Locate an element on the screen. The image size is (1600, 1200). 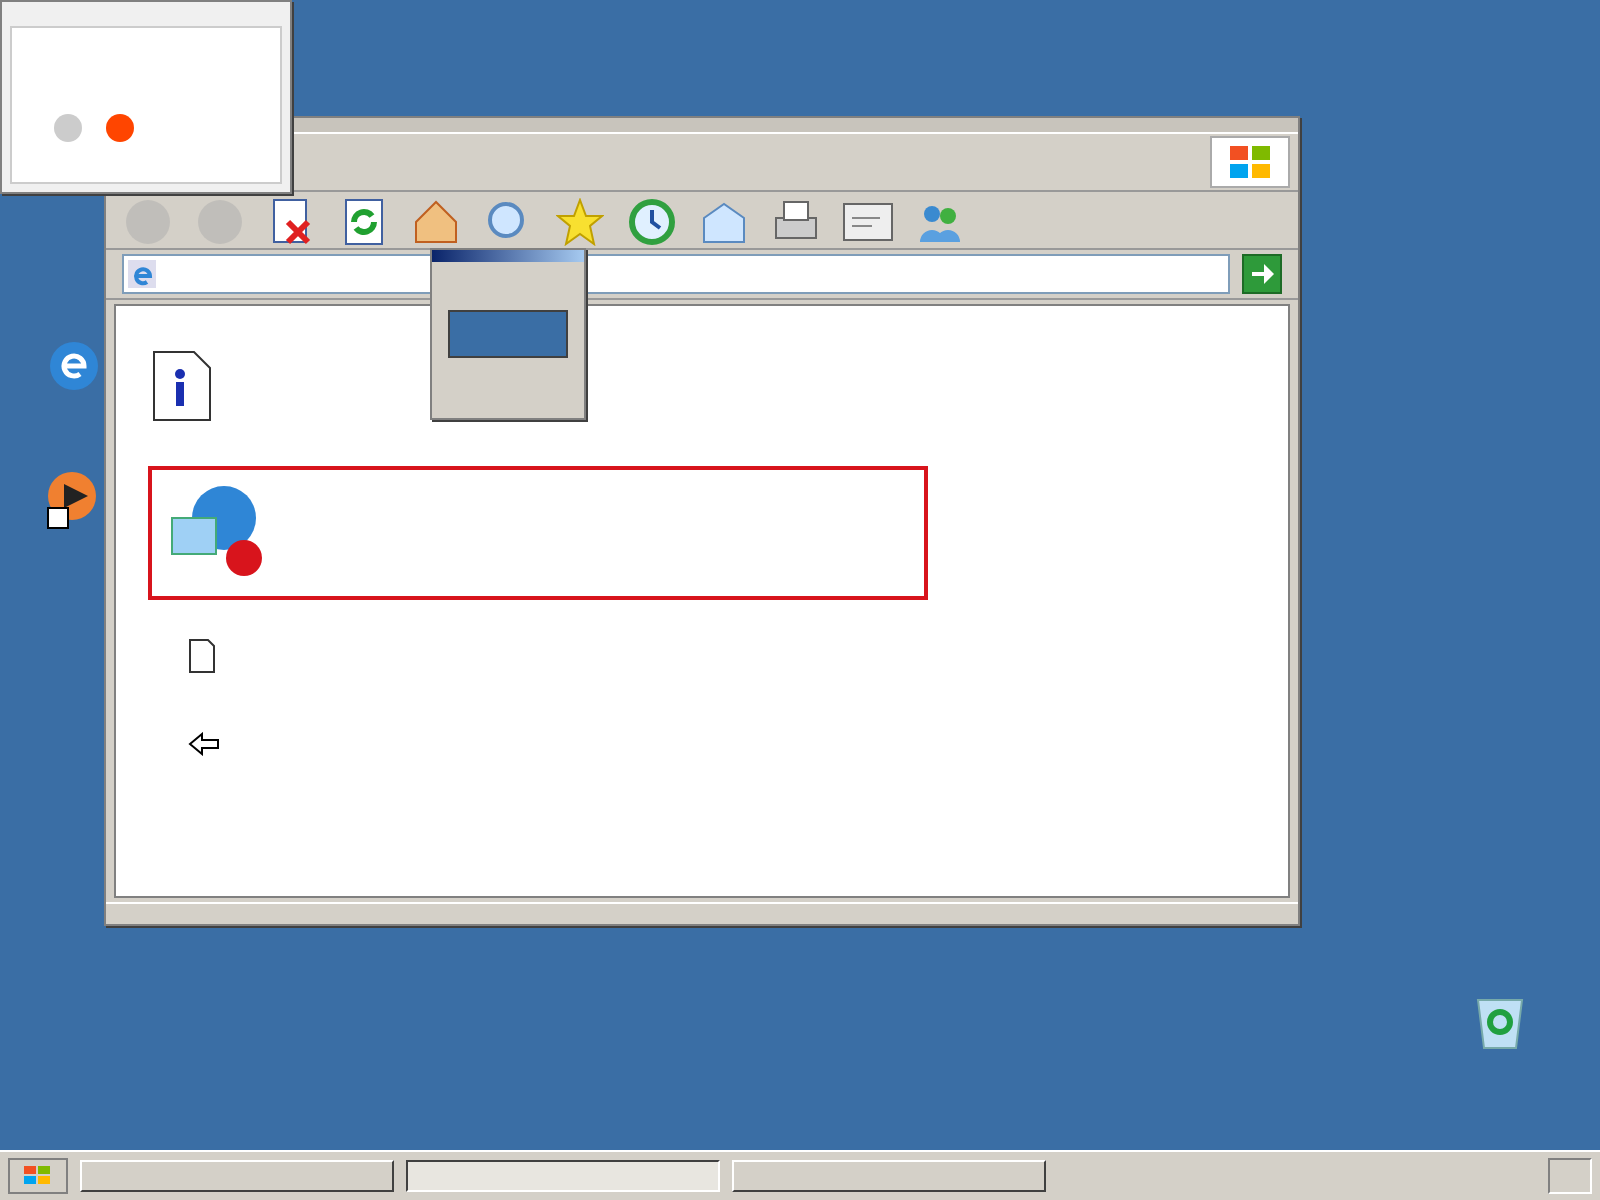
info-document-icon is located at coordinates (182, 386).